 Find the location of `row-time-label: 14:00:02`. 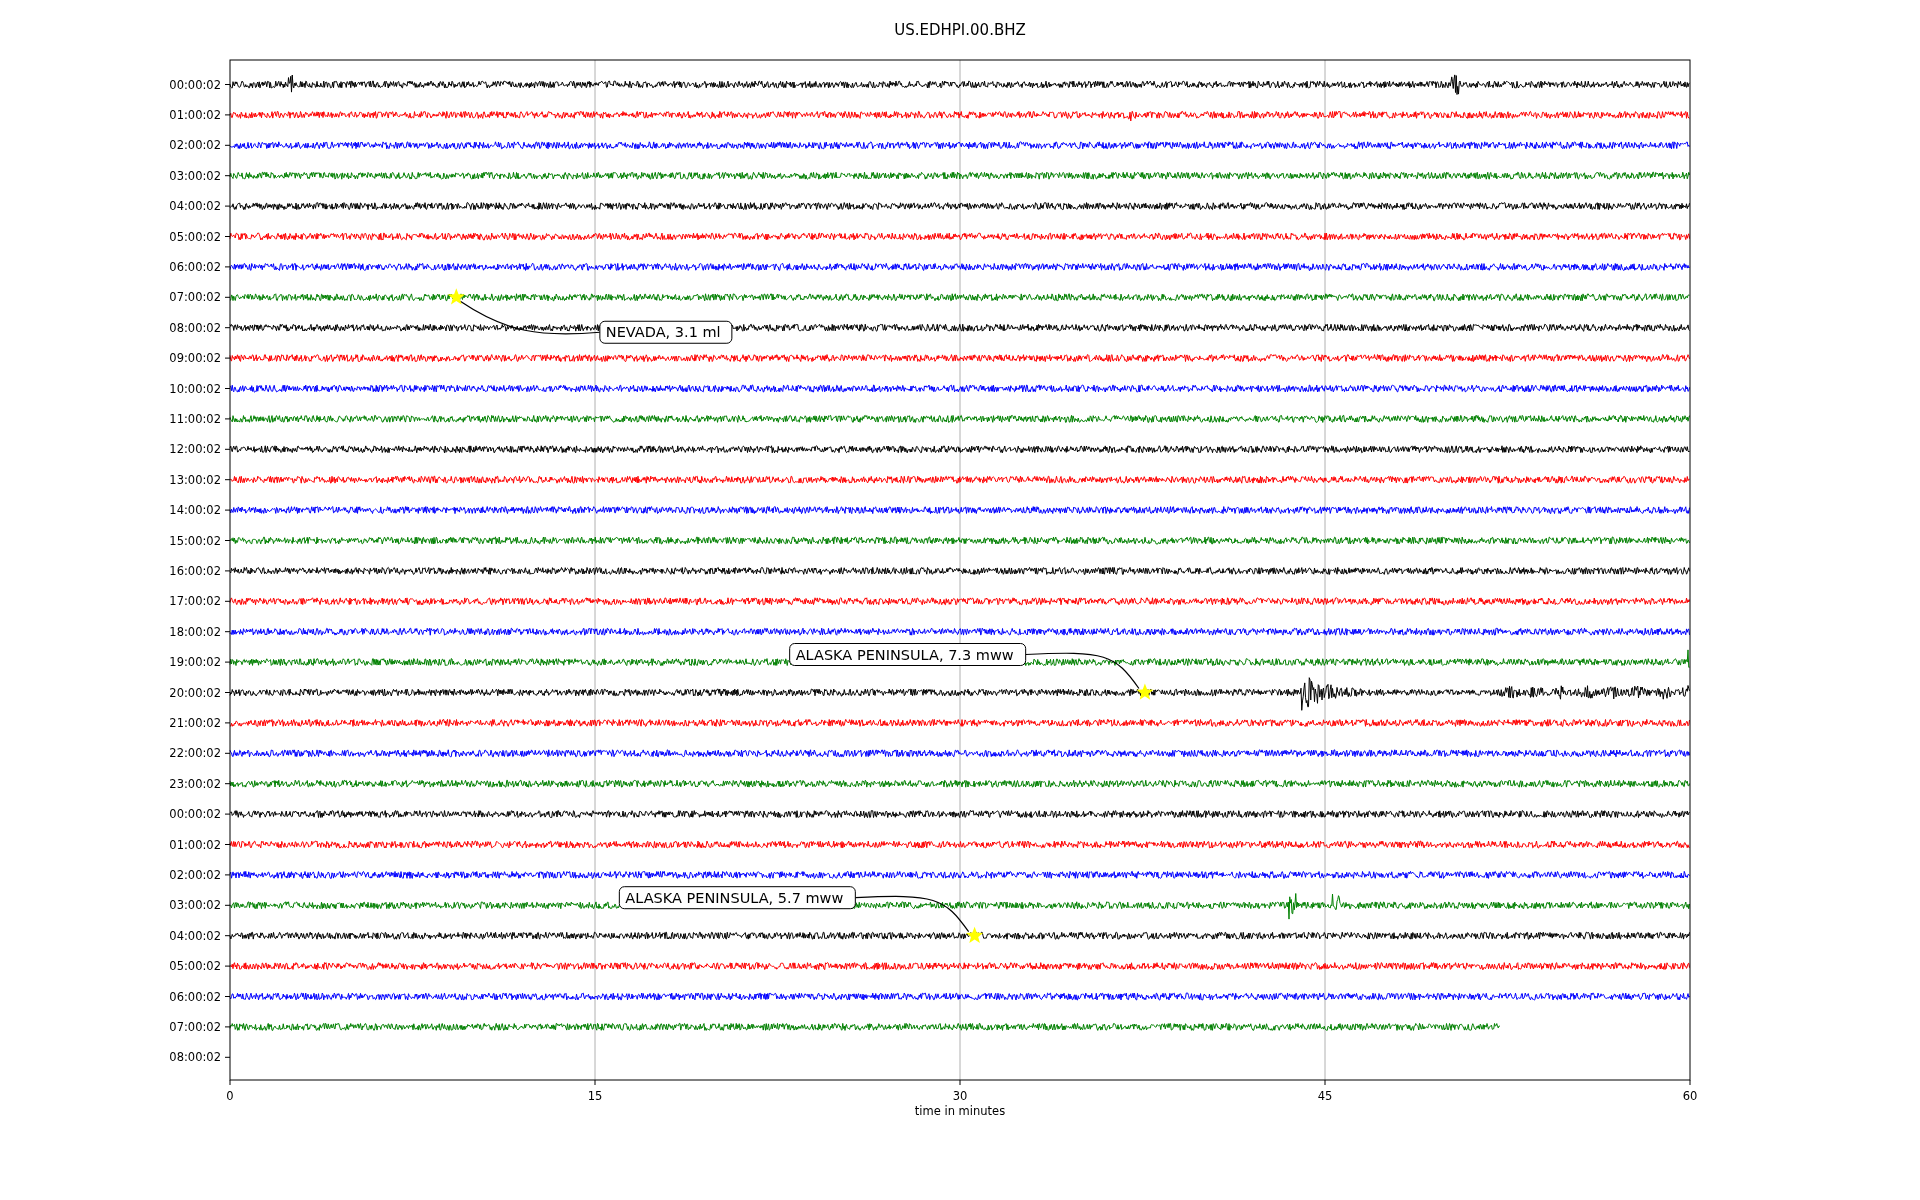

row-time-label: 14:00:02 is located at coordinates (195, 510).